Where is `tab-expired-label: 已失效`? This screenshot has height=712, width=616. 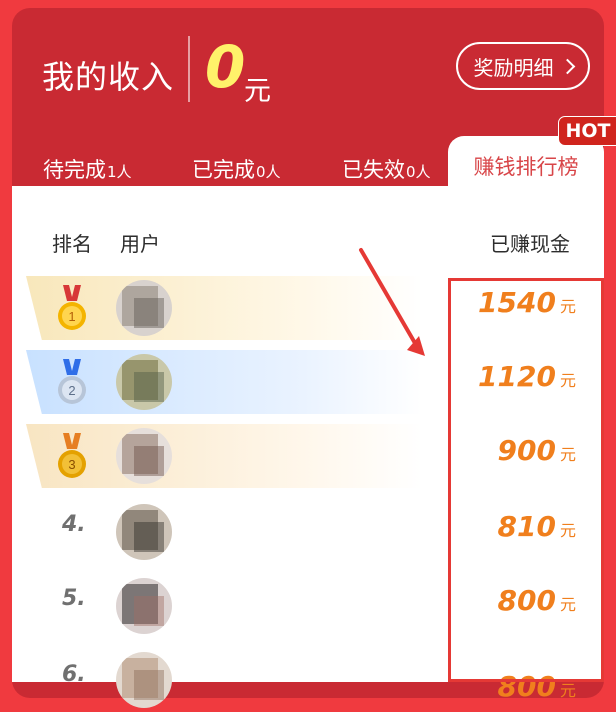 tab-expired-label: 已失效 is located at coordinates (373, 170).